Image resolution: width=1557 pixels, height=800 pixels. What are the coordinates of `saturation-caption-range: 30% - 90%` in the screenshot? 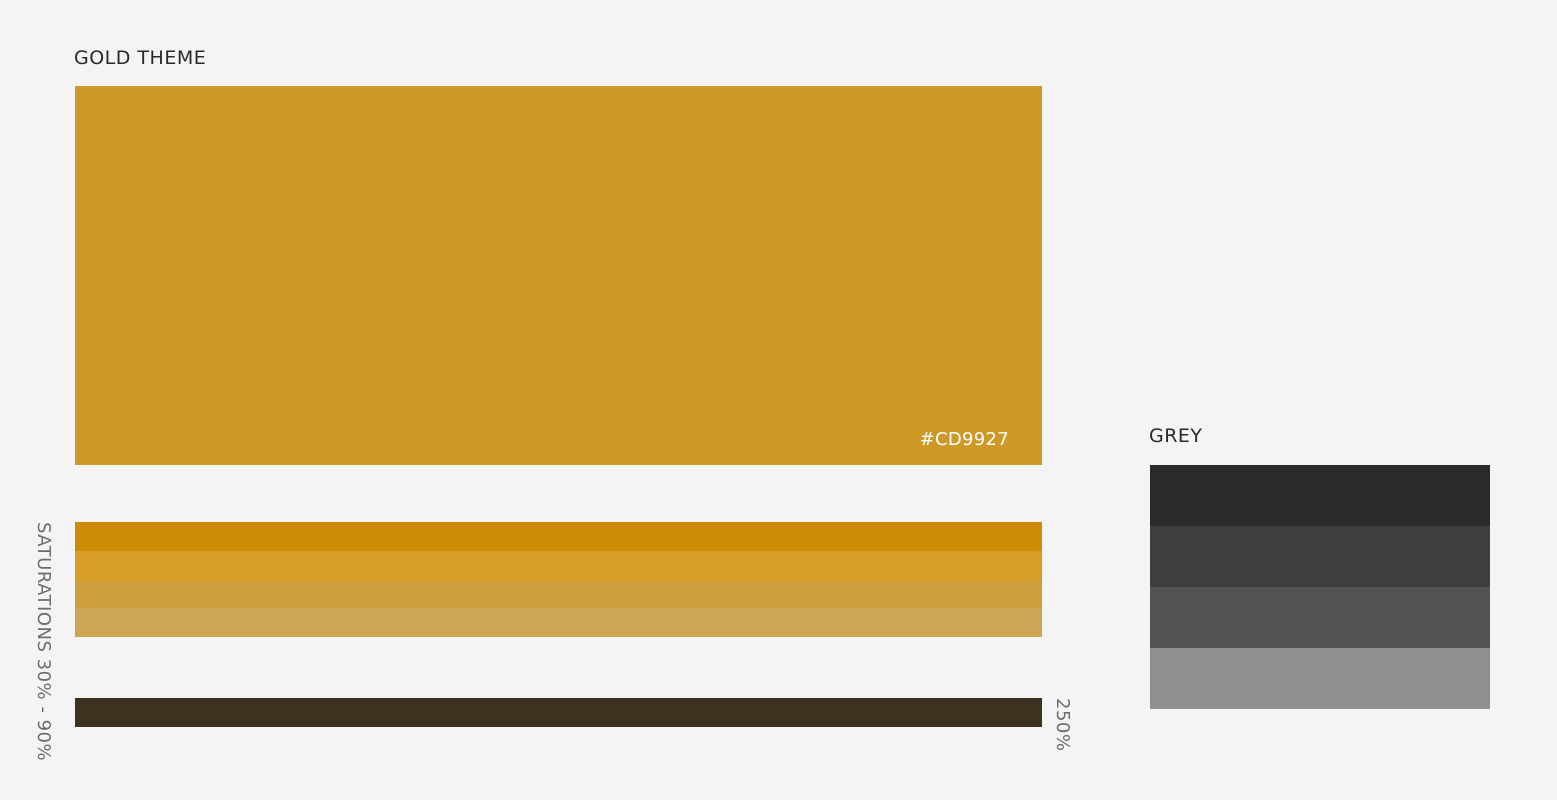 It's located at (43, 710).